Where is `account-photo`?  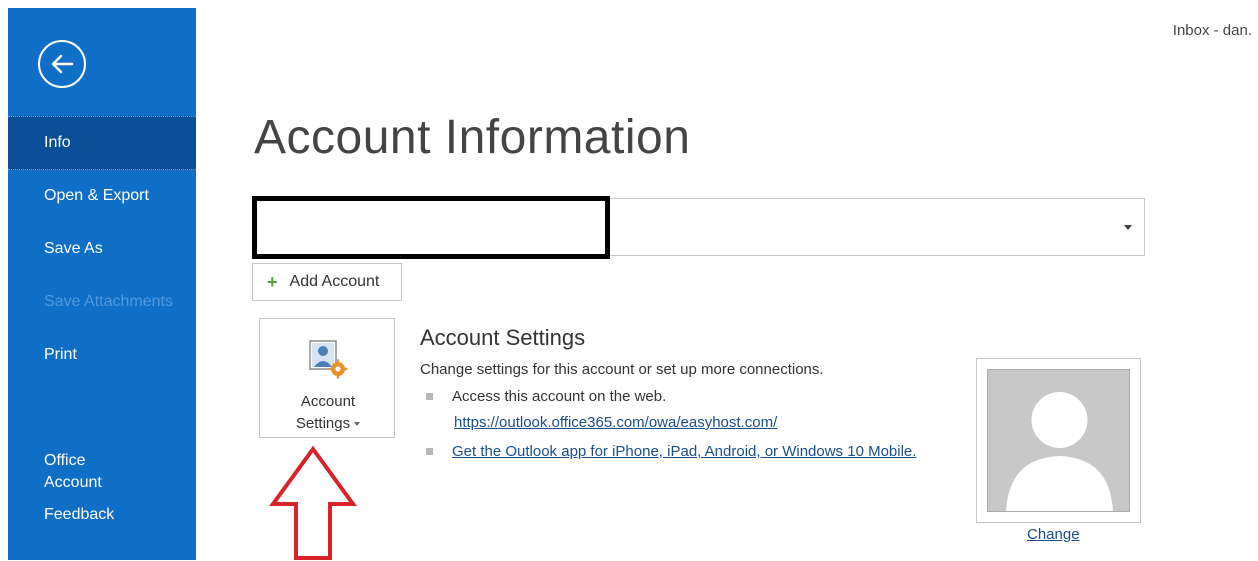 account-photo is located at coordinates (1058, 440).